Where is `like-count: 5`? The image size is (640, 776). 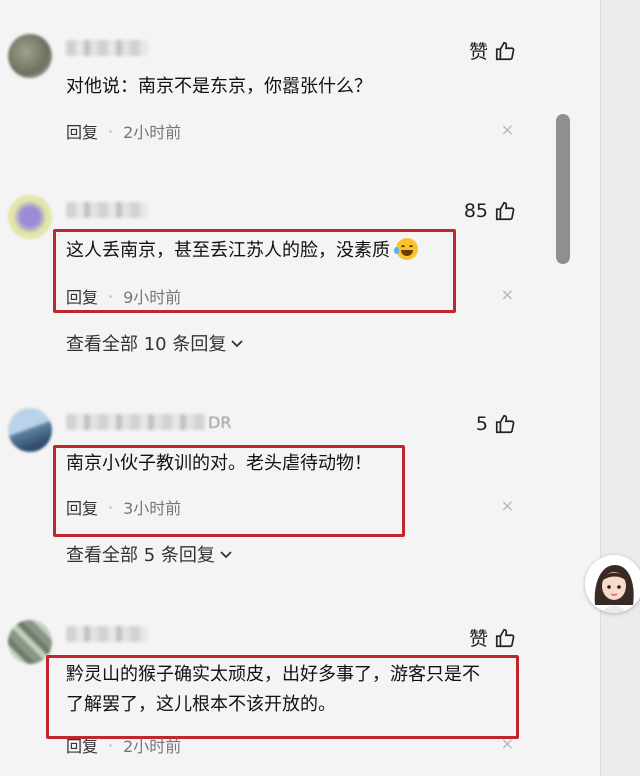 like-count: 5 is located at coordinates (481, 424).